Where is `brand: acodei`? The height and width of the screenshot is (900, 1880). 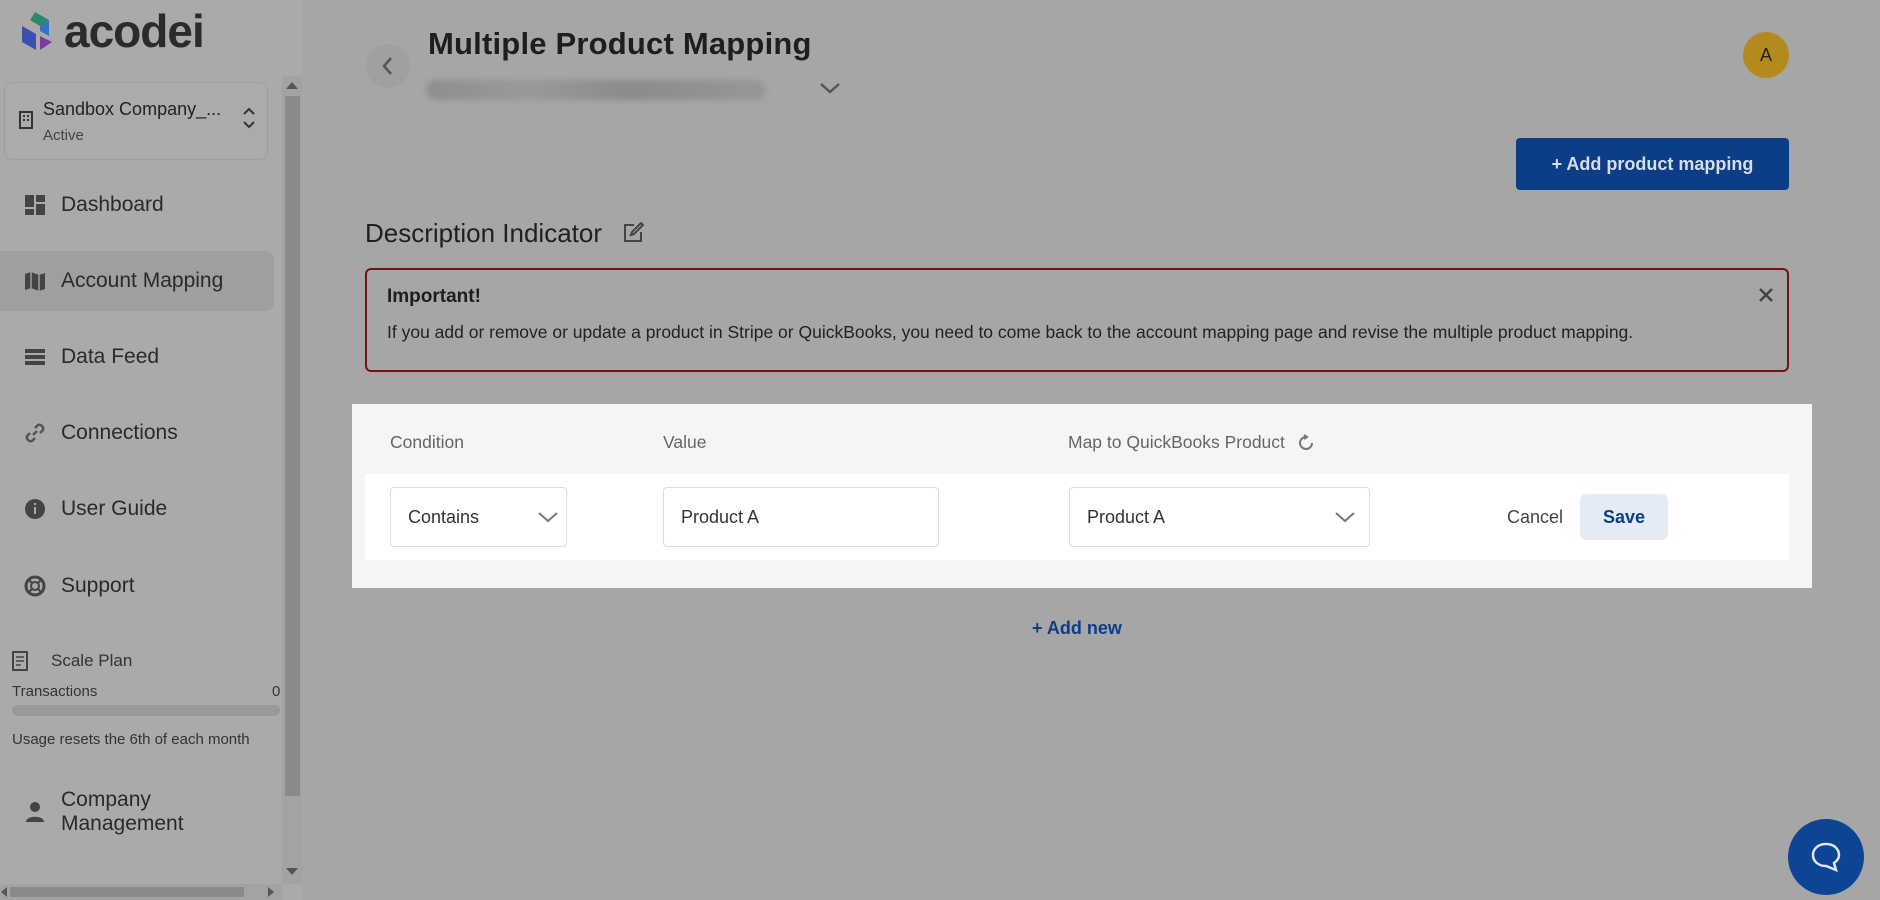
brand: acodei is located at coordinates (109, 31).